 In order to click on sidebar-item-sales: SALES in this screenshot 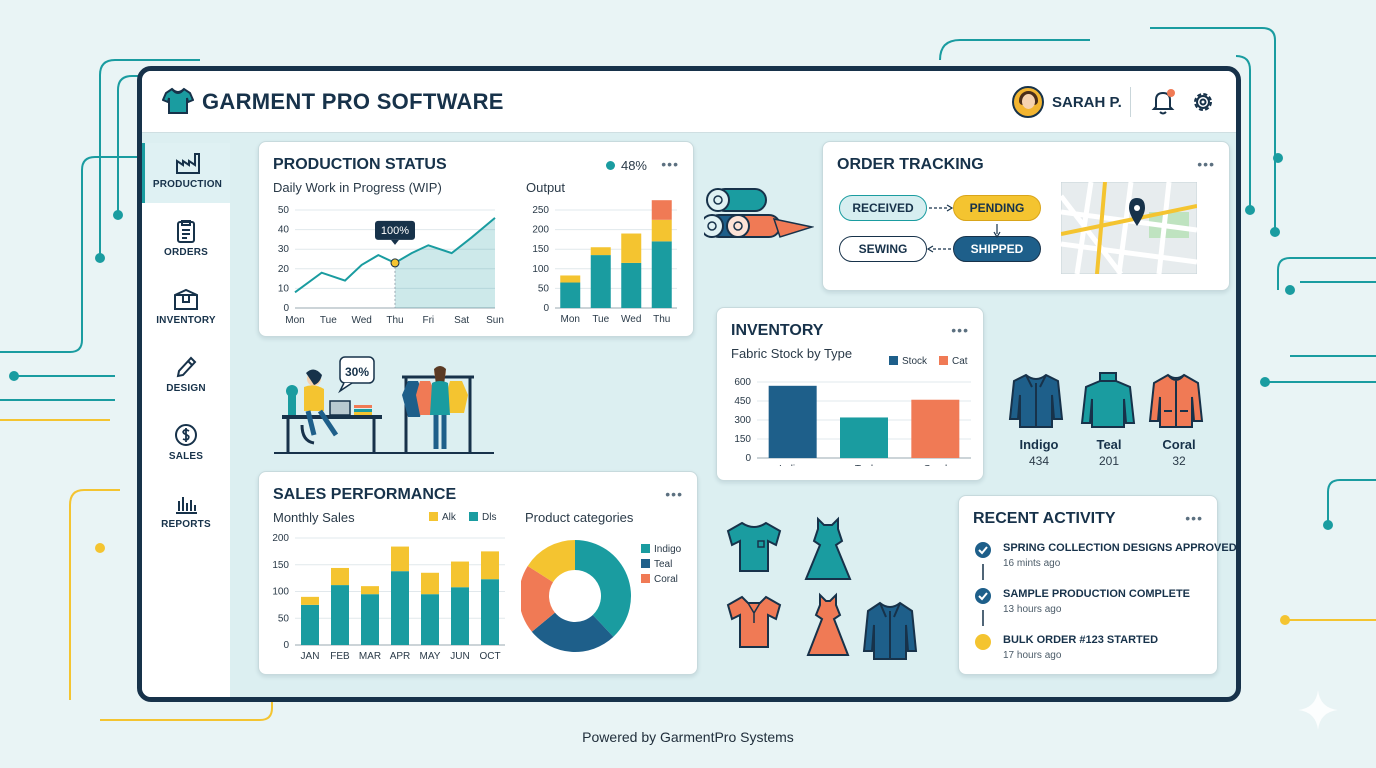, I will do `click(186, 445)`.